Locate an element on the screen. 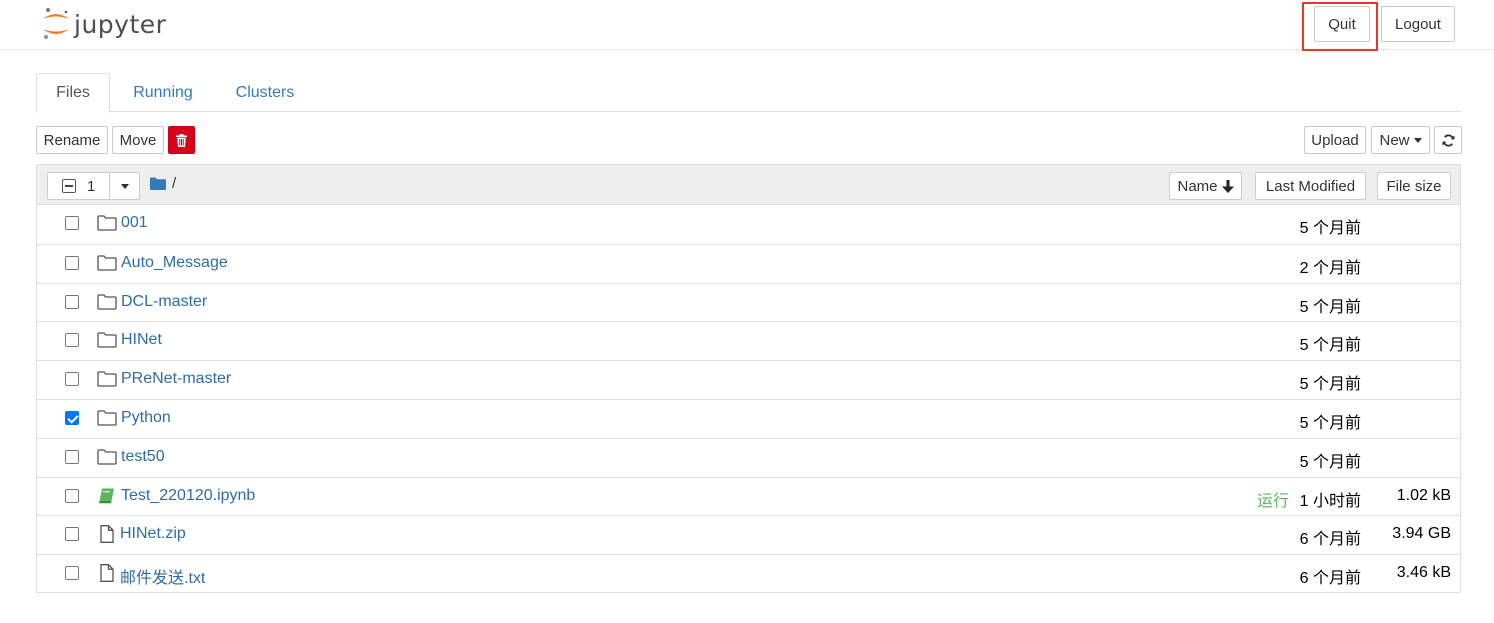  quit-button: Quit is located at coordinates (1342, 24).